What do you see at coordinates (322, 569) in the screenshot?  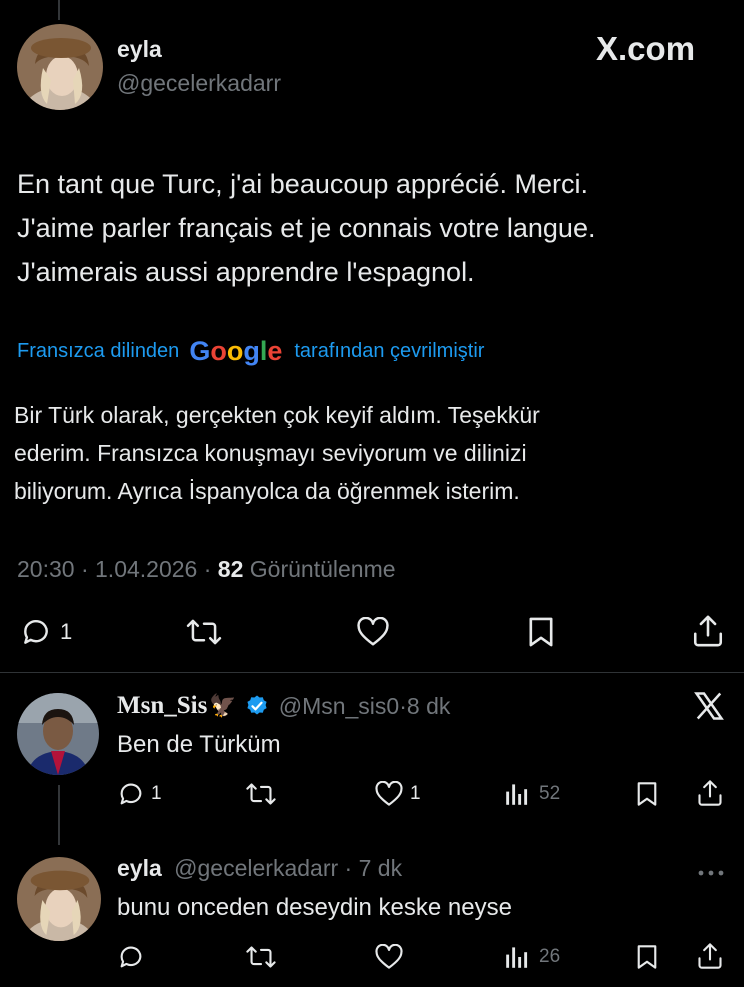 I see `views-label: Görüntülenme` at bounding box center [322, 569].